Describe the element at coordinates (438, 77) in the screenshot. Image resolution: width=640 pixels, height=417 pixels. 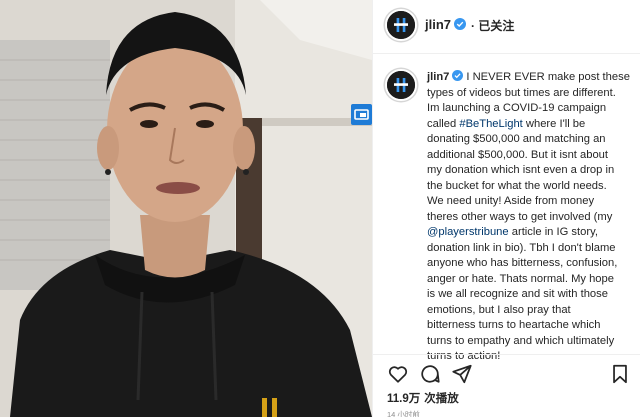
I see `caption-username: jlin7` at that location.